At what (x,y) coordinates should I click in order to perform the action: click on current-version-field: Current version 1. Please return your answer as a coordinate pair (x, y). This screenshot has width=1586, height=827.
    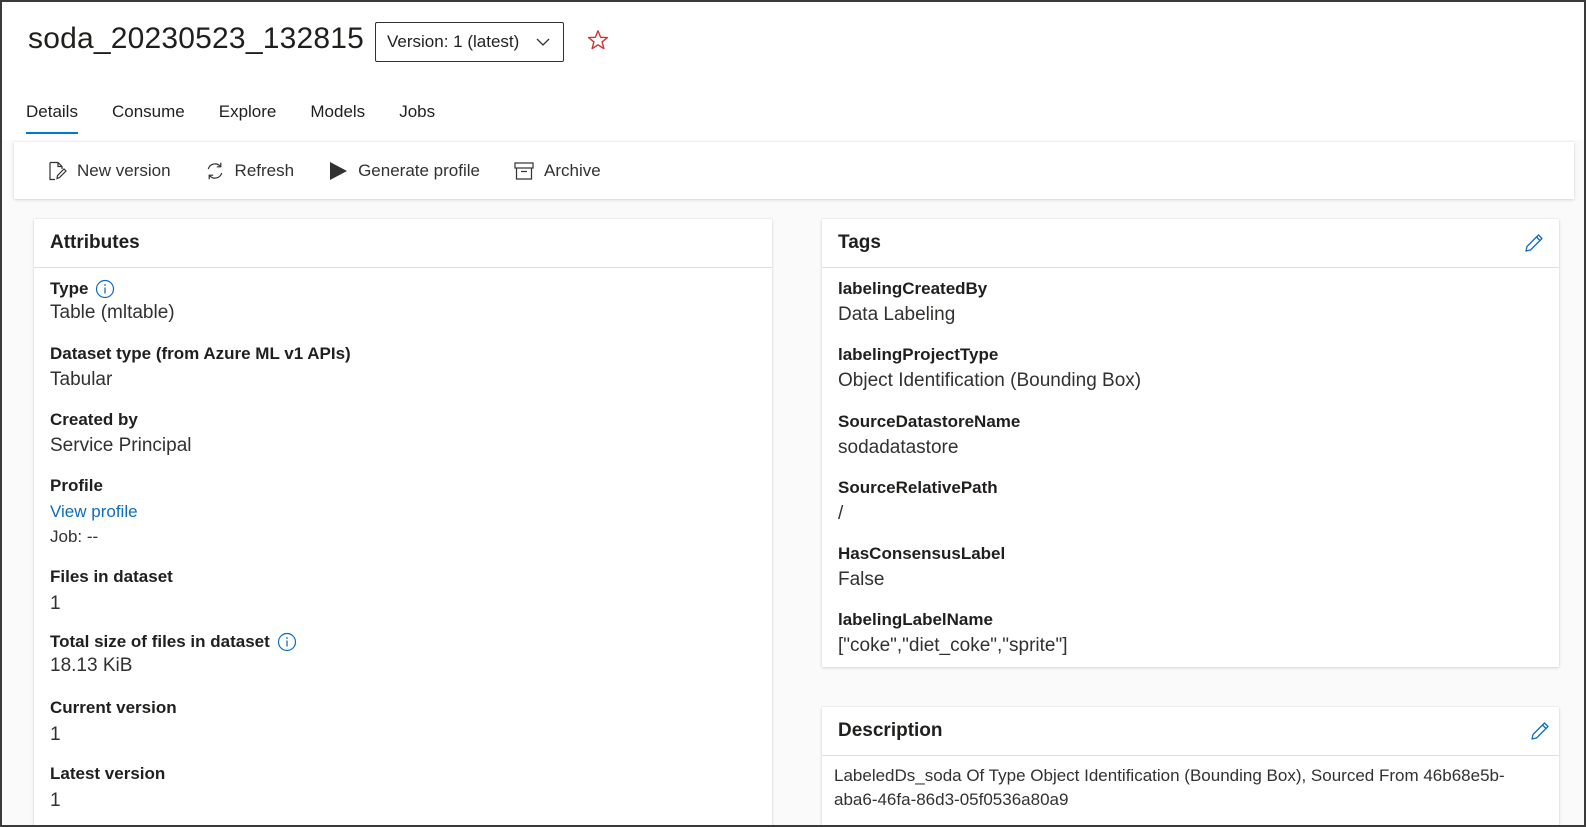
    Looking at the image, I should click on (113, 722).